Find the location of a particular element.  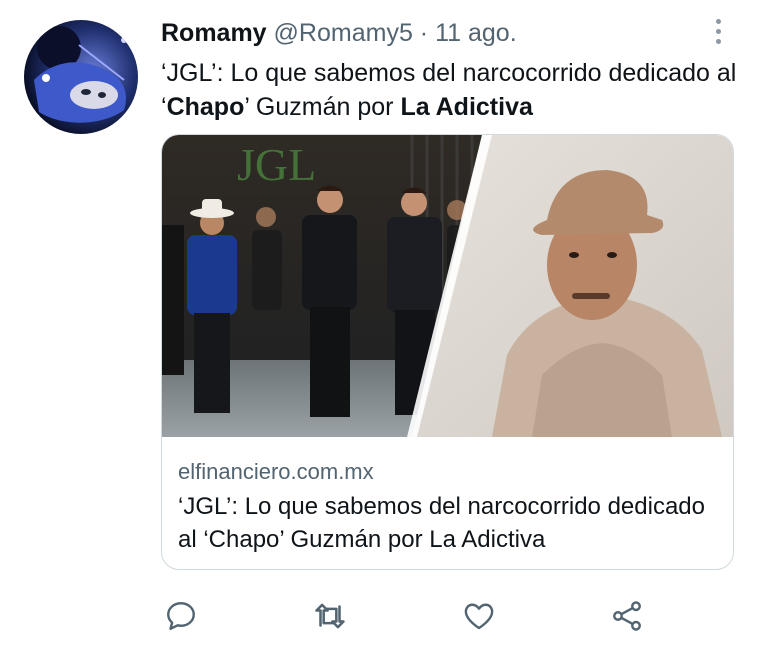

card-image-text: JGL is located at coordinates (276, 164).